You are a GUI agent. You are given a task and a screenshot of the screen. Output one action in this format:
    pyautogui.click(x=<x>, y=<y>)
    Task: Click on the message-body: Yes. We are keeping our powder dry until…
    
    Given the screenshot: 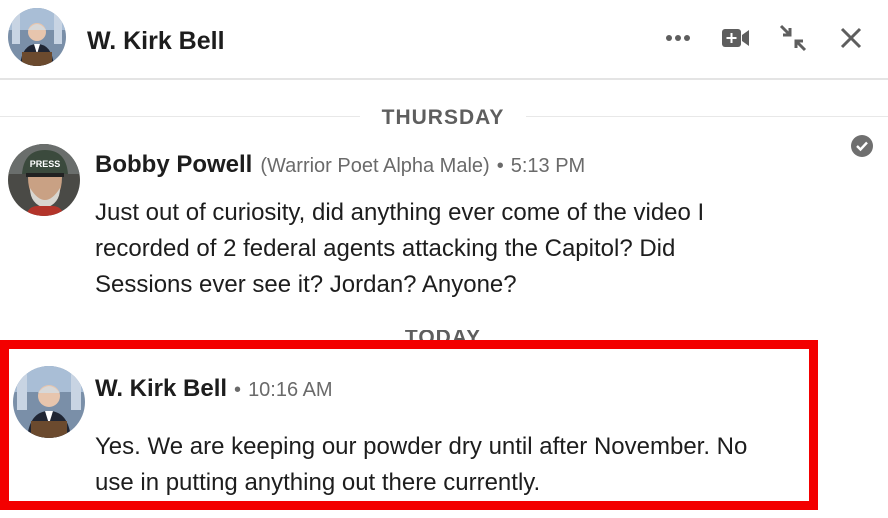 What is the action you would take?
    pyautogui.click(x=450, y=465)
    